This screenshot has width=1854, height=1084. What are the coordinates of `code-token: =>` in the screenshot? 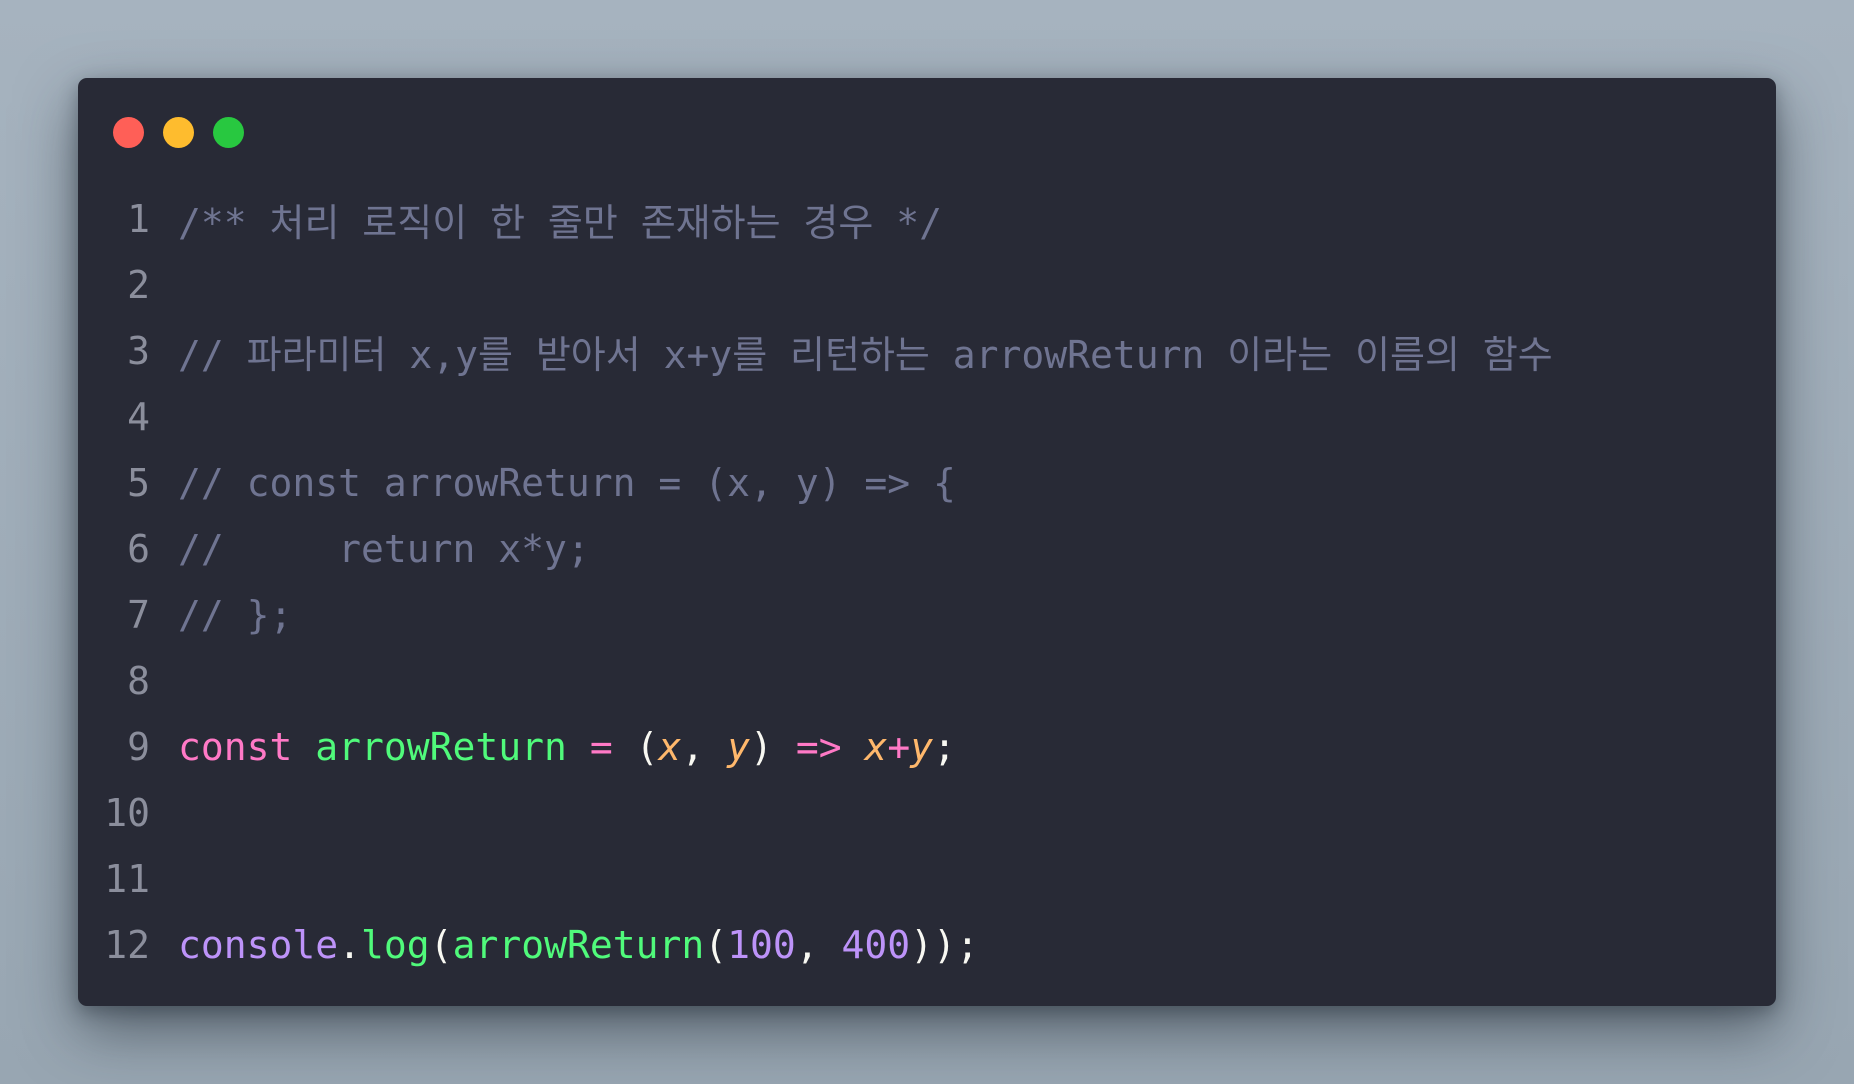 It's located at (818, 747).